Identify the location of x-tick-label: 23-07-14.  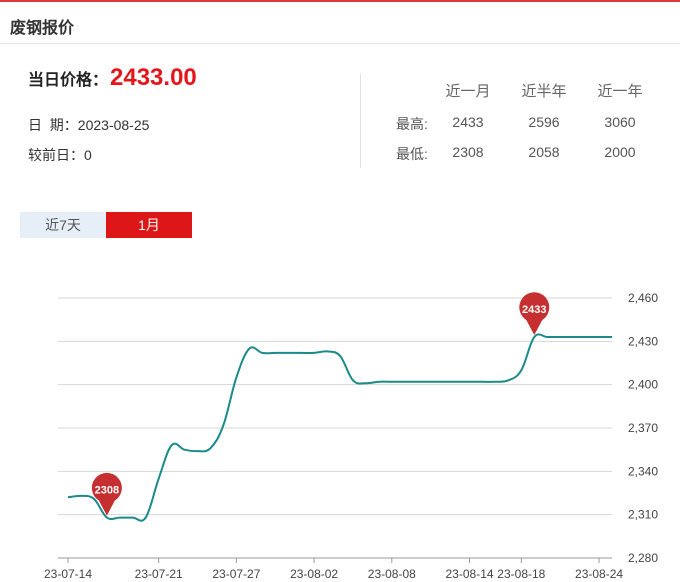
(68, 574).